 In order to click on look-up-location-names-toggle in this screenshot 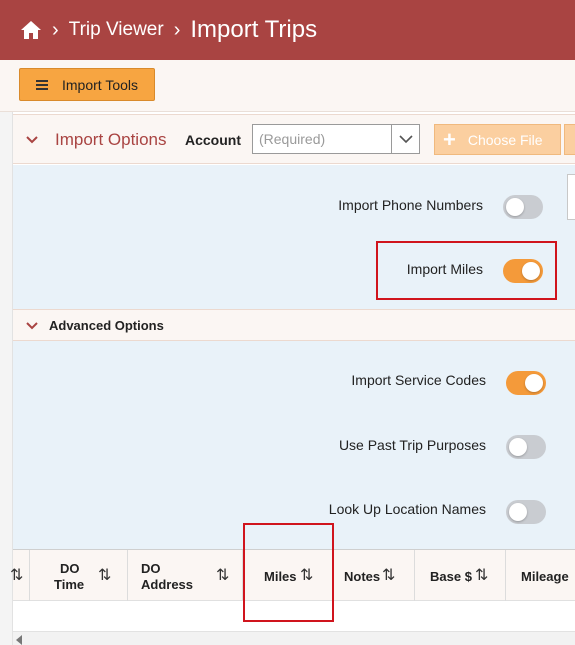, I will do `click(526, 512)`.